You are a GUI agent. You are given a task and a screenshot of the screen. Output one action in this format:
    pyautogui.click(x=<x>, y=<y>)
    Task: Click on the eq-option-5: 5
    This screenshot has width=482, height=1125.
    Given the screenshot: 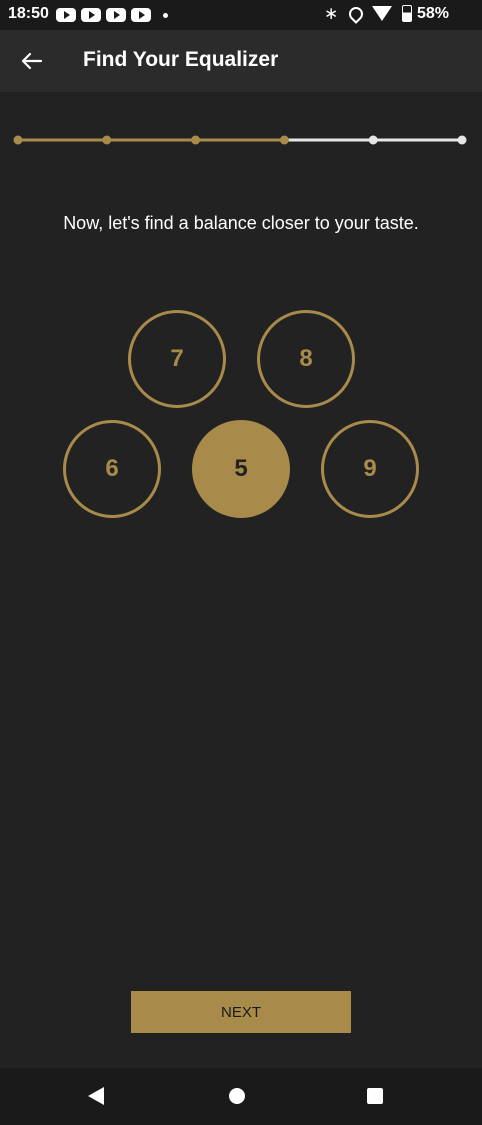 What is the action you would take?
    pyautogui.click(x=241, y=469)
    